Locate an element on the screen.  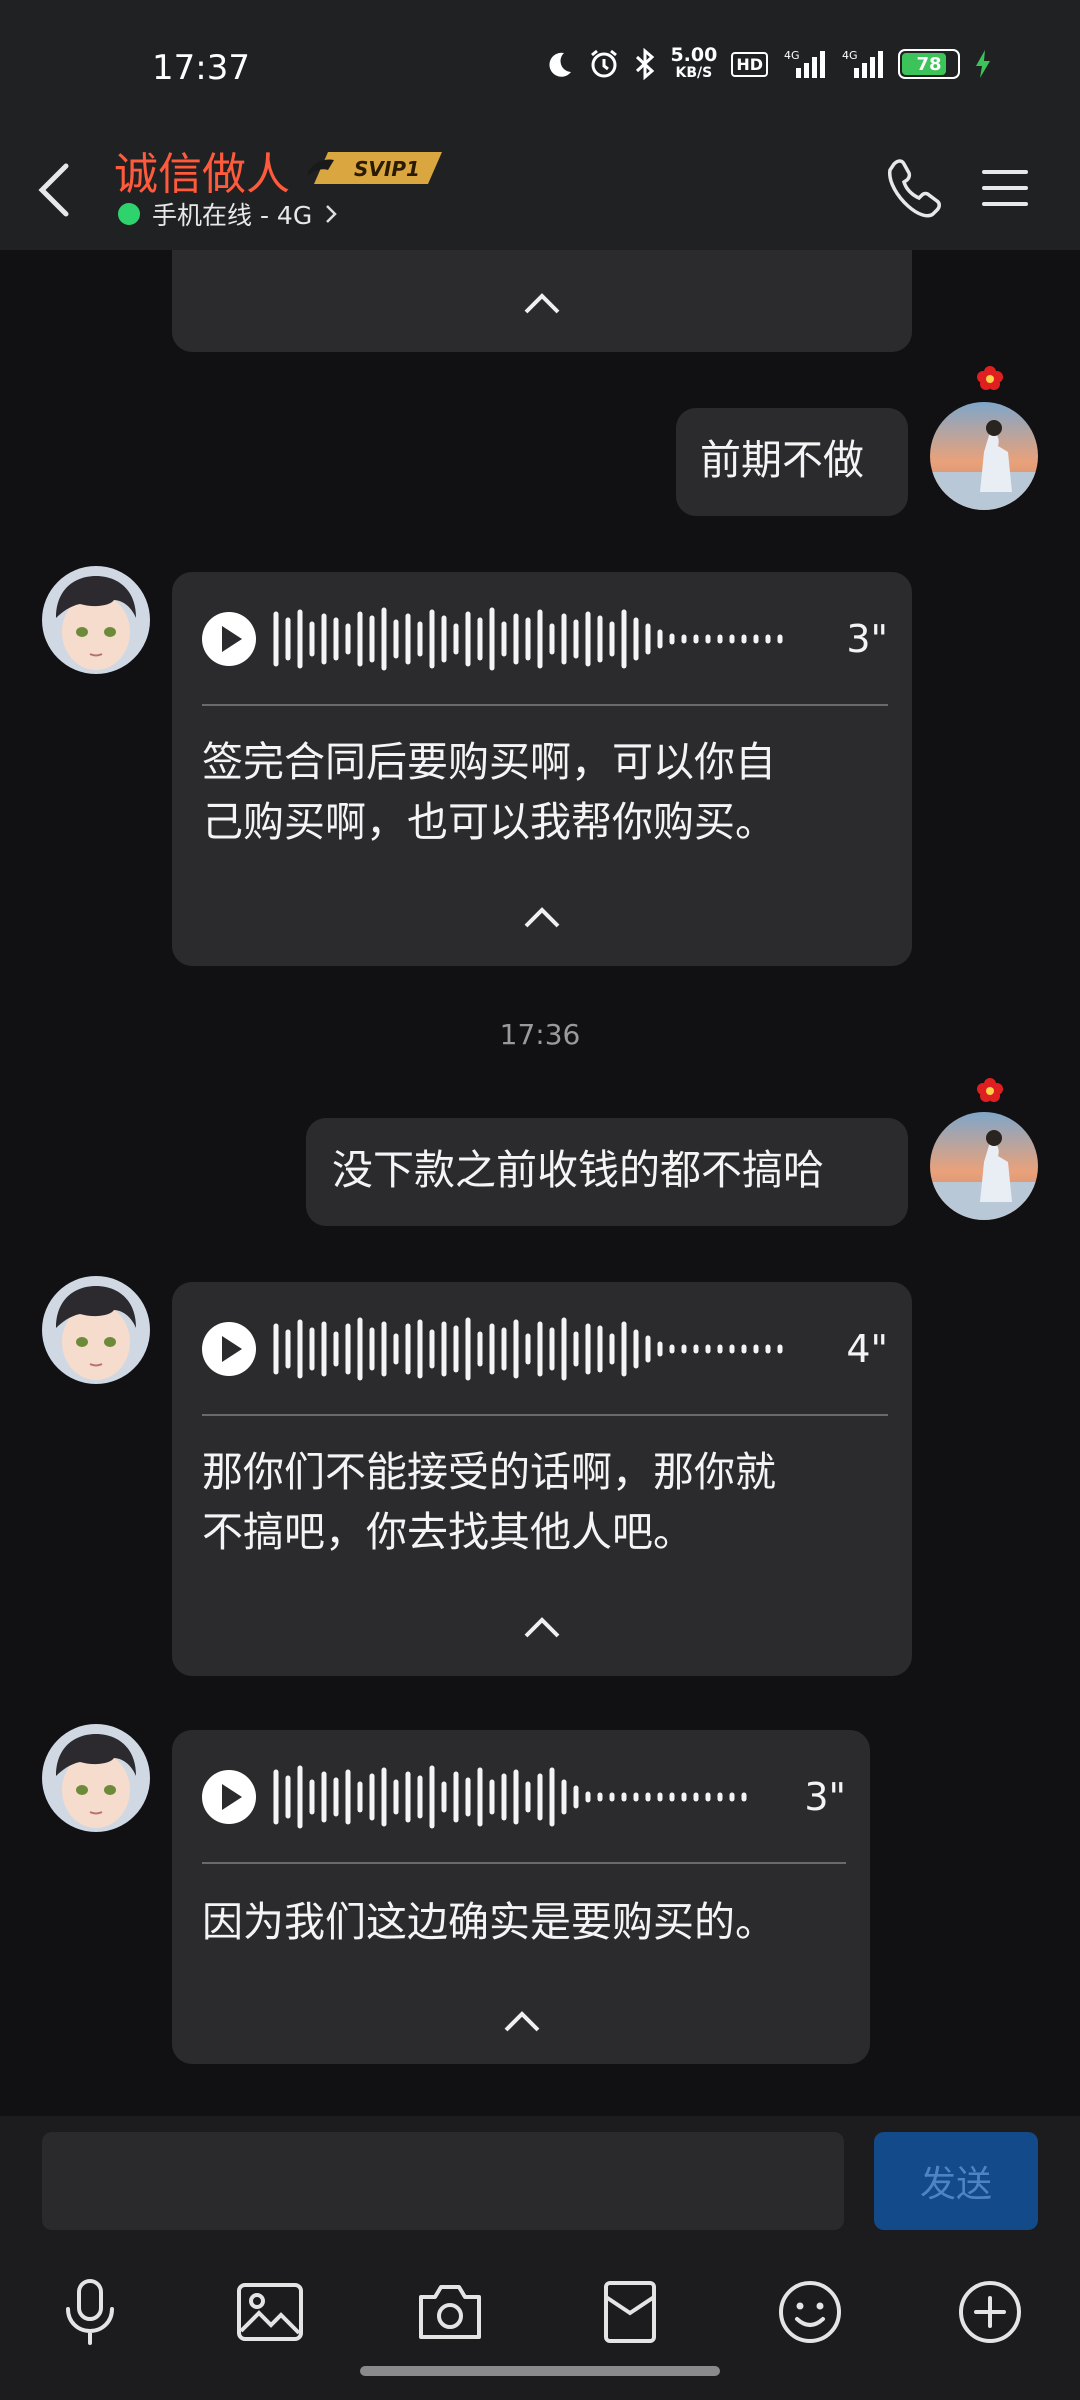
transcript-line: 因为我们这边确实是要购买的。 is located at coordinates (489, 1922).